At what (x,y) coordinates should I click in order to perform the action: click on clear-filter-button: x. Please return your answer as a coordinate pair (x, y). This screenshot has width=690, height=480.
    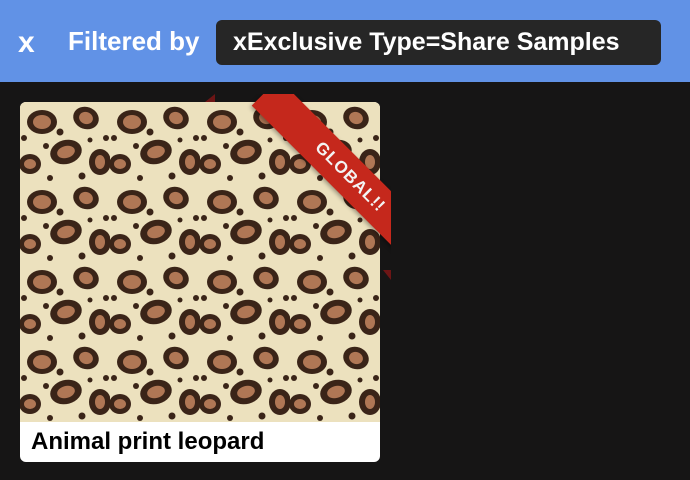
    Looking at the image, I should click on (26, 43).